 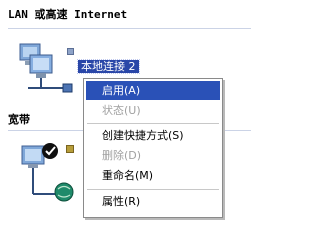 I want to click on menu-item-delete: 删除(D), so click(x=153, y=155).